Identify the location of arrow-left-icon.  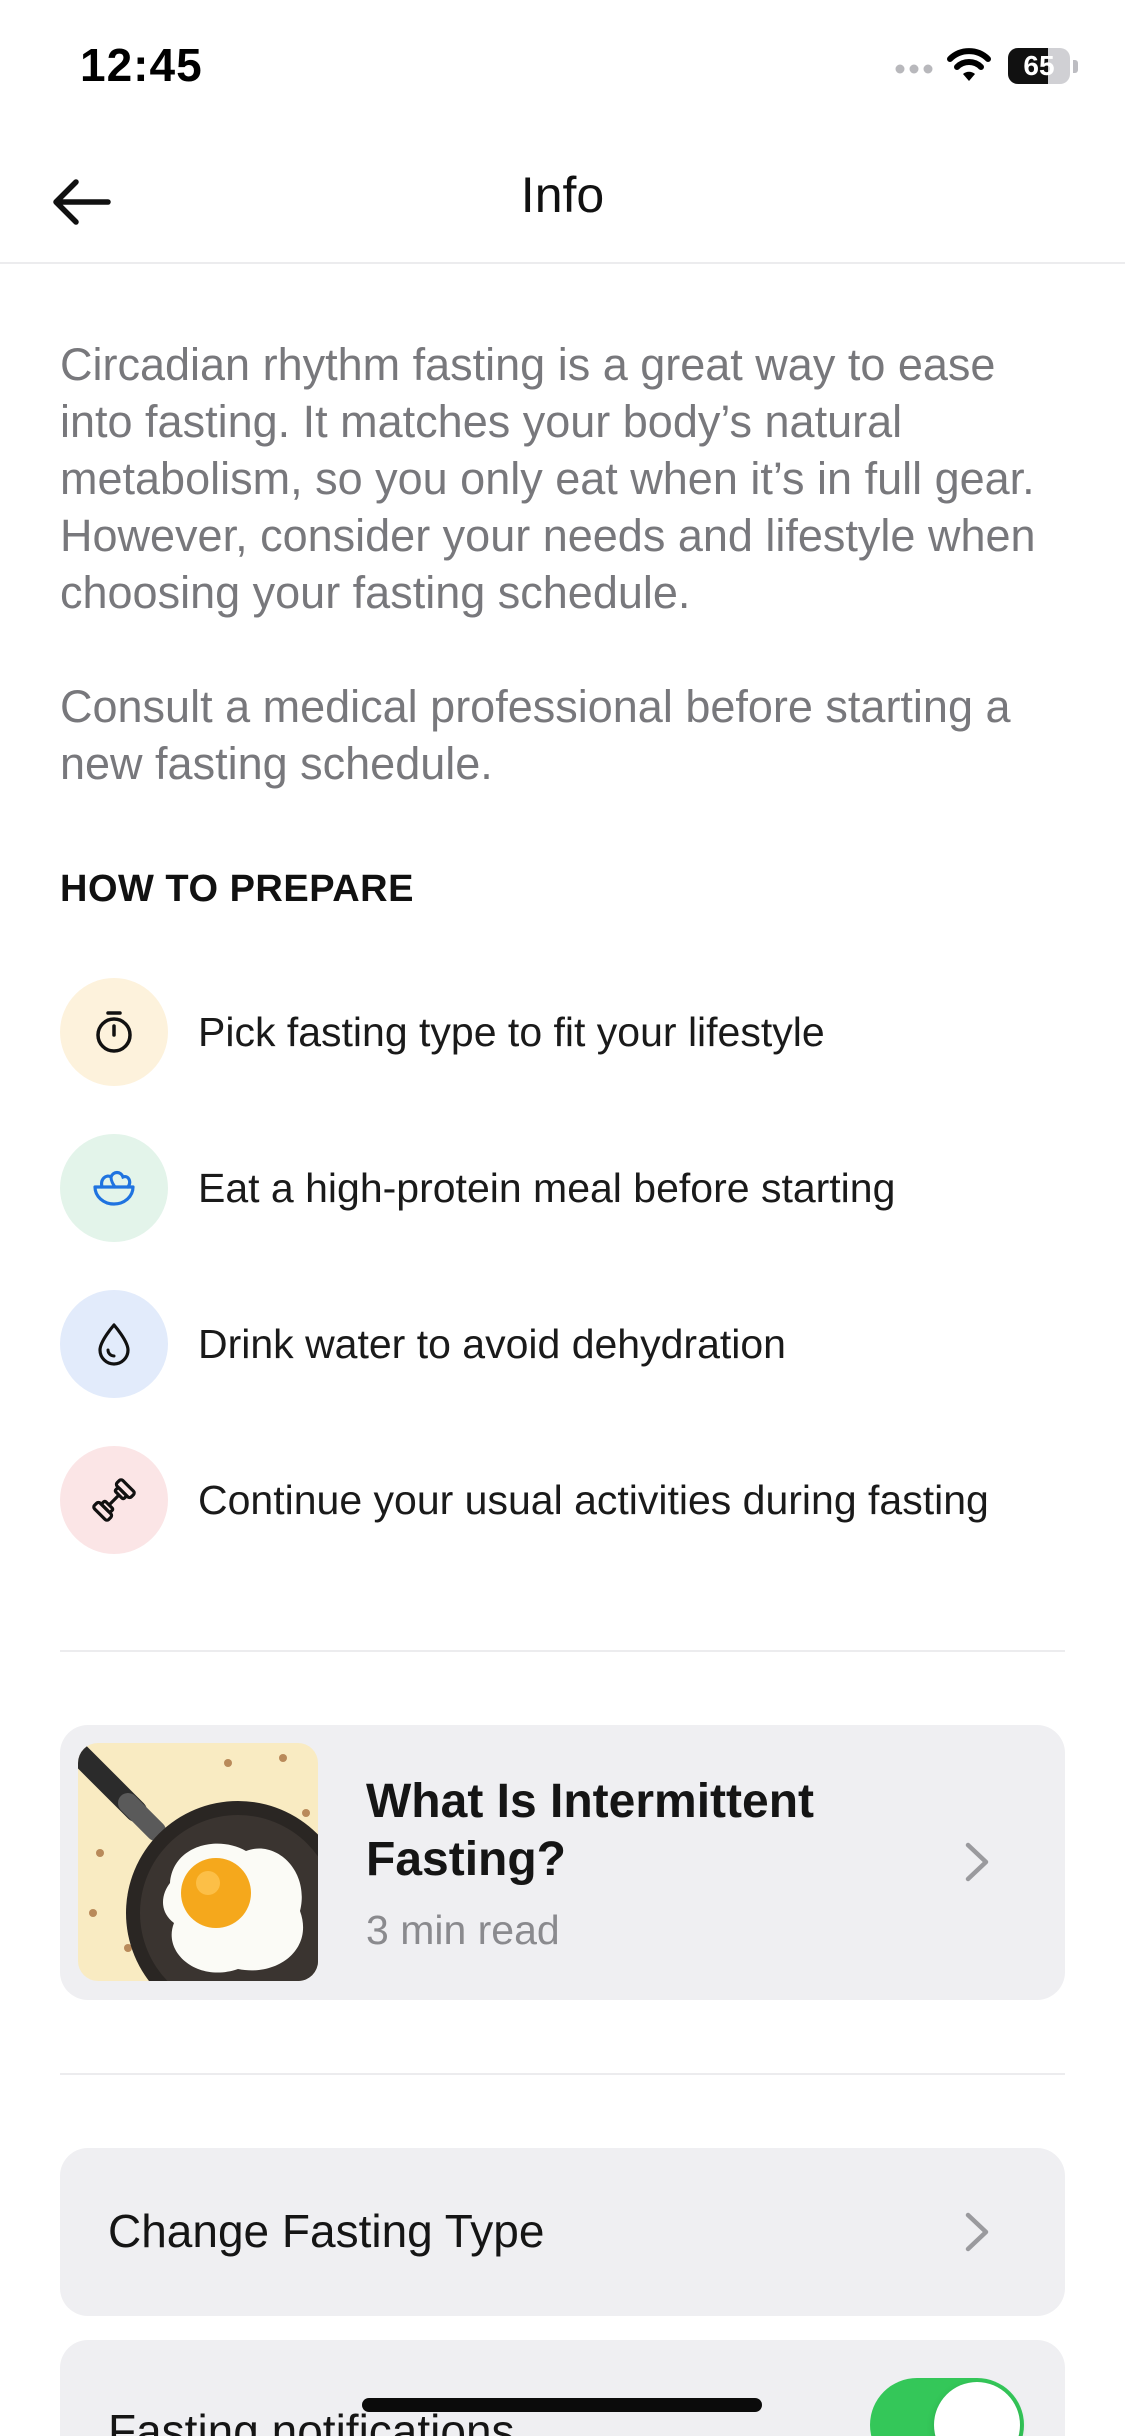
(82, 202).